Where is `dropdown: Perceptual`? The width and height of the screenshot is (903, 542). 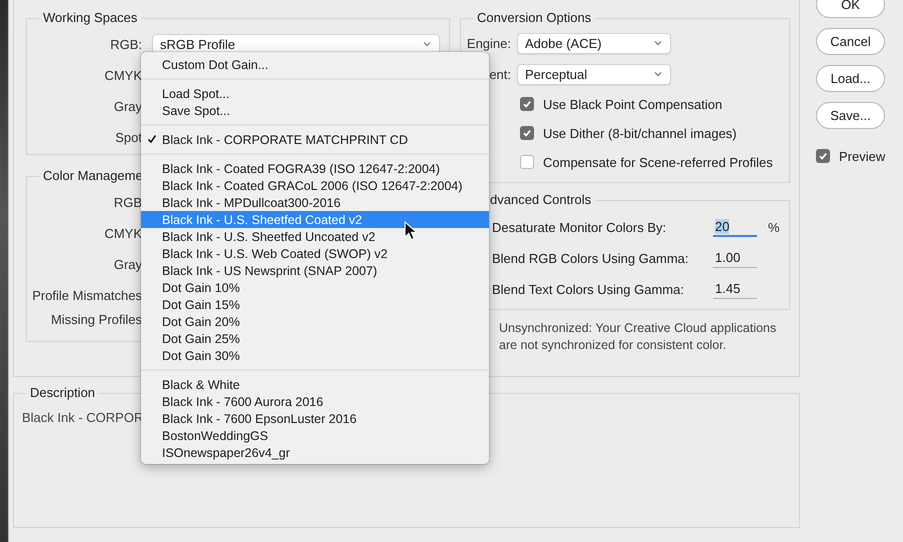 dropdown: Perceptual is located at coordinates (594, 74).